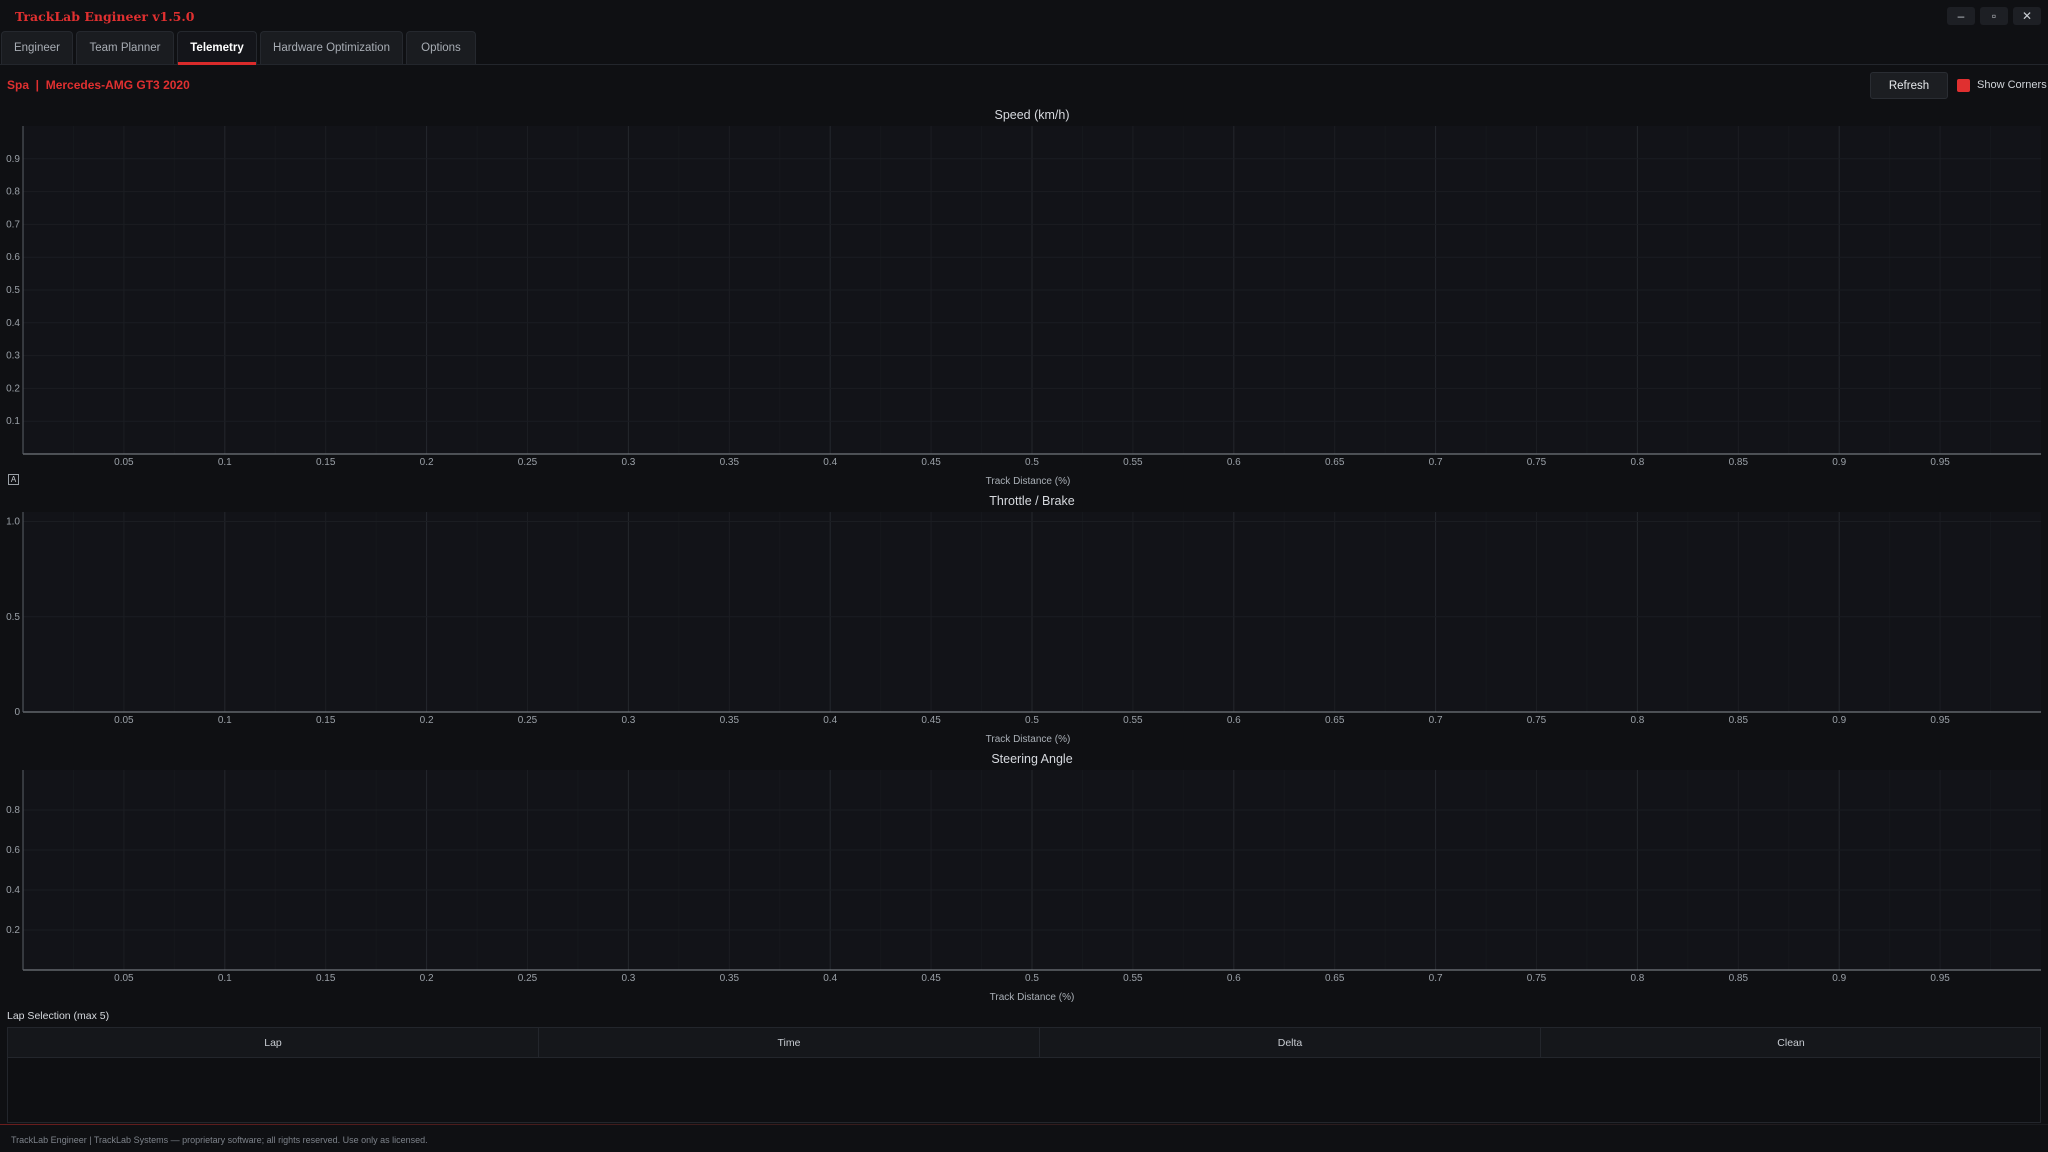 This screenshot has height=1152, width=2048. What do you see at coordinates (1290, 1043) in the screenshot?
I see `column-header-delta: Delta` at bounding box center [1290, 1043].